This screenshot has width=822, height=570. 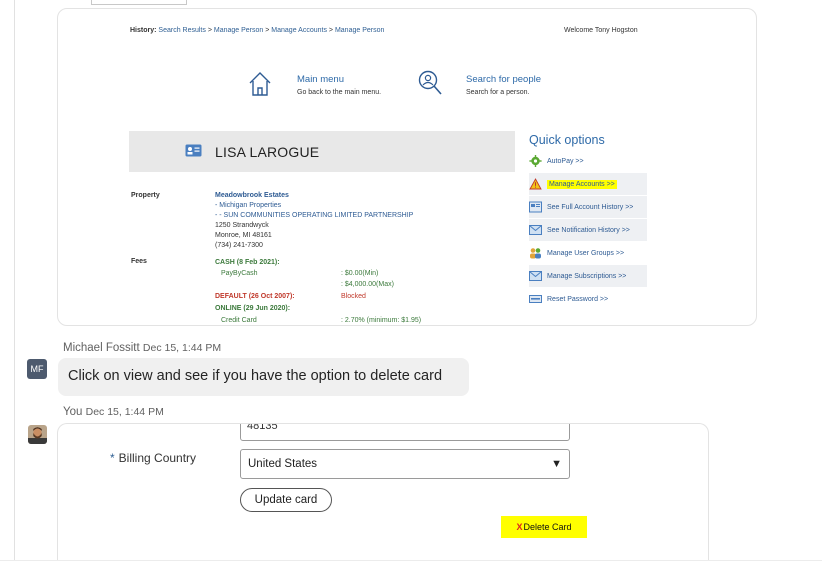 I want to click on breadcrumb-search-results: Search Results, so click(x=181, y=30).